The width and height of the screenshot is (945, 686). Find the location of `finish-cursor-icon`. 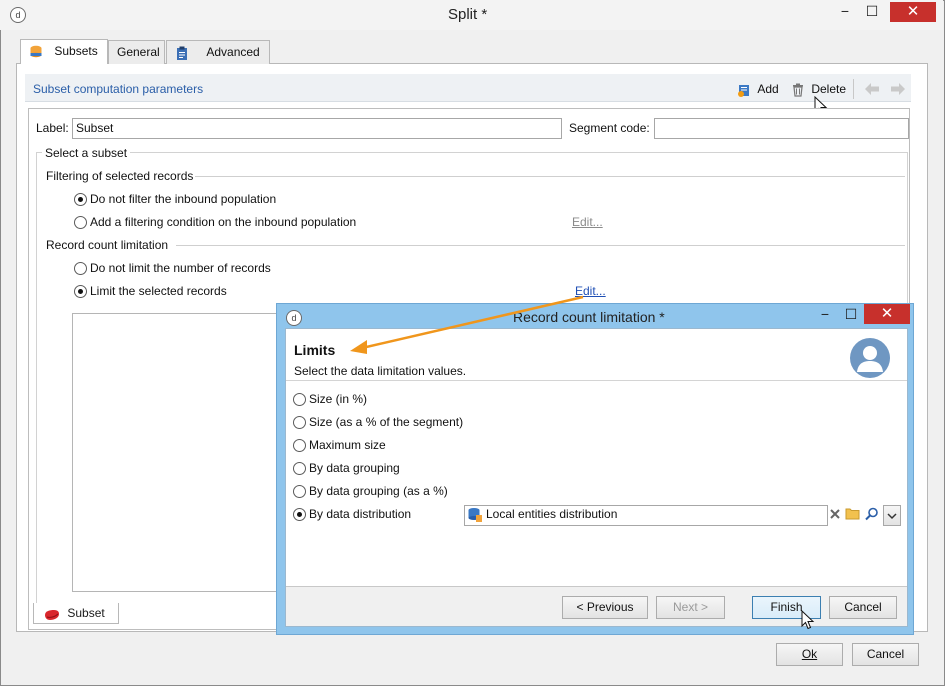

finish-cursor-icon is located at coordinates (808, 621).